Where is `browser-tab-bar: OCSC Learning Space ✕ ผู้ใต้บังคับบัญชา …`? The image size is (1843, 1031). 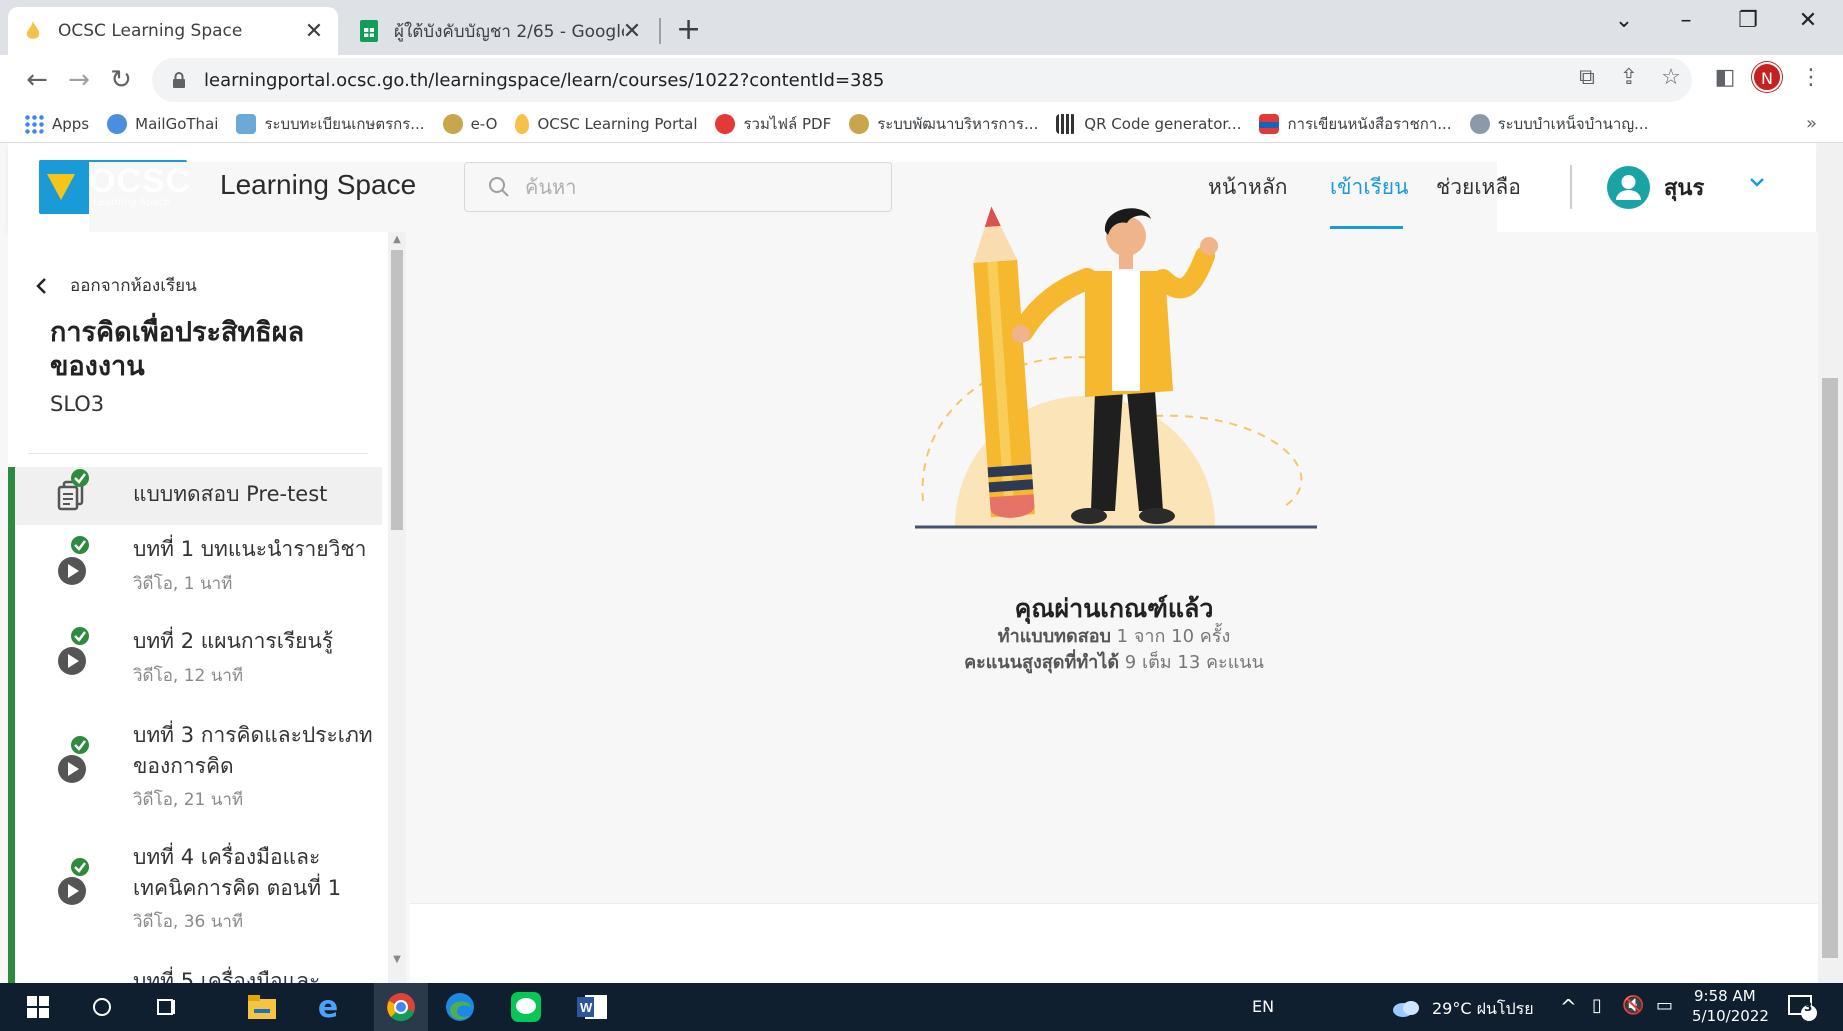
browser-tab-bar: OCSC Learning Space ✕ ผู้ใต้บังคับบัญชา … is located at coordinates (921, 27).